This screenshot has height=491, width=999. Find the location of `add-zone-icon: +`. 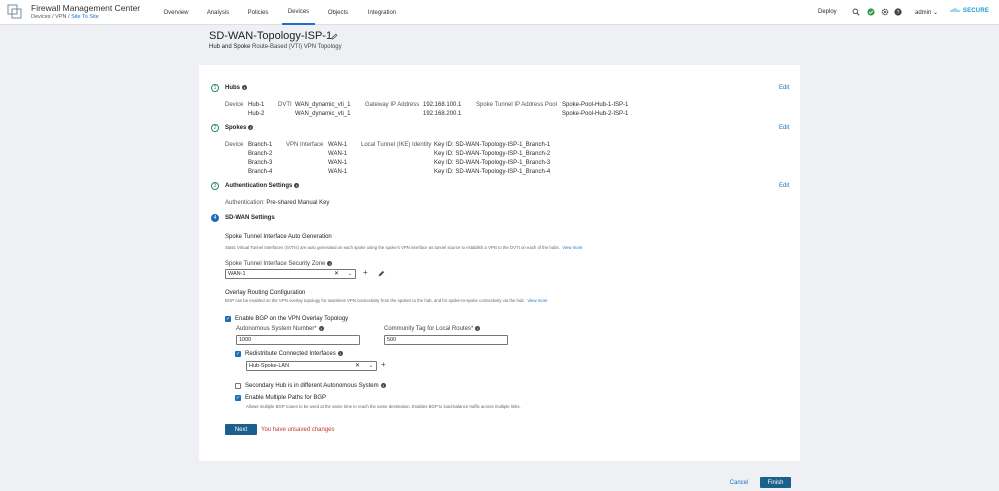

add-zone-icon: + is located at coordinates (365, 272).